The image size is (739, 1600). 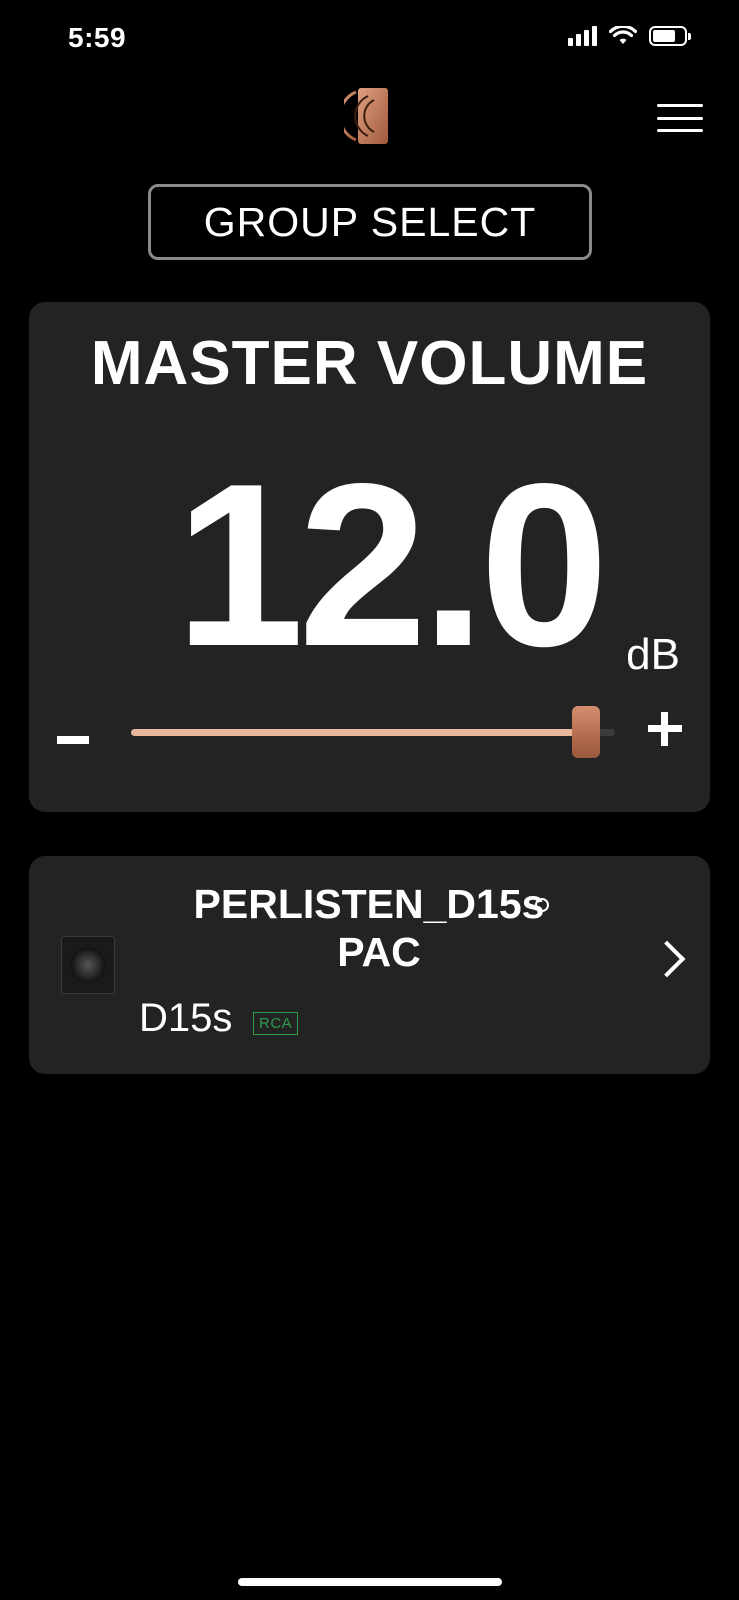 What do you see at coordinates (370, 222) in the screenshot?
I see `group-select-button: GROUP SELECT` at bounding box center [370, 222].